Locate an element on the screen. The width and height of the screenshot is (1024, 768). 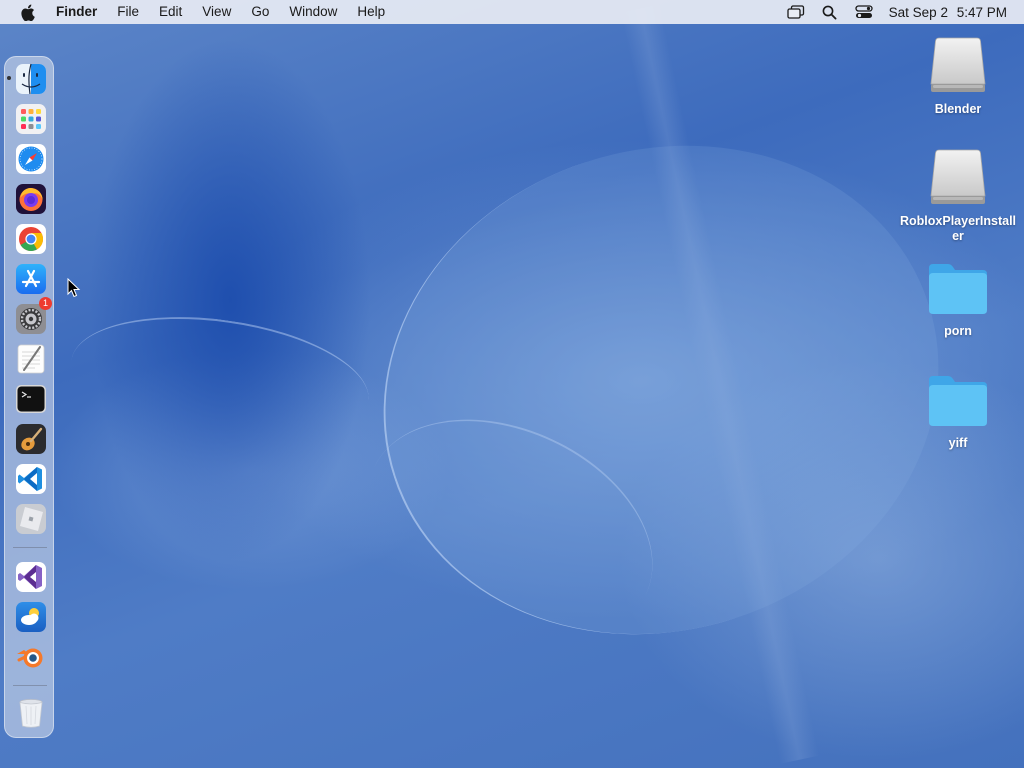
notification-badge: 1 is located at coordinates (45, 303).